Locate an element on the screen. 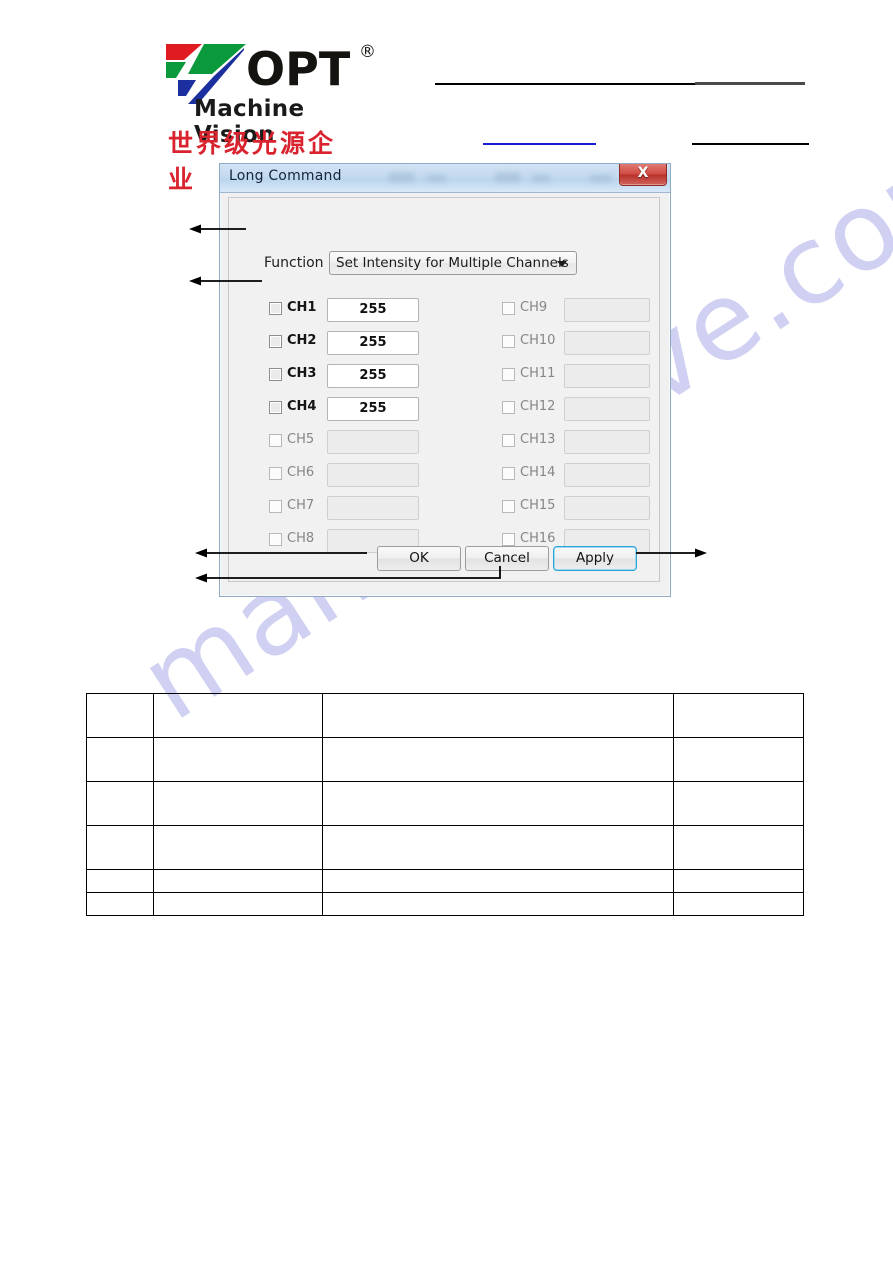  channel-row: CH7 is located at coordinates (364, 509).